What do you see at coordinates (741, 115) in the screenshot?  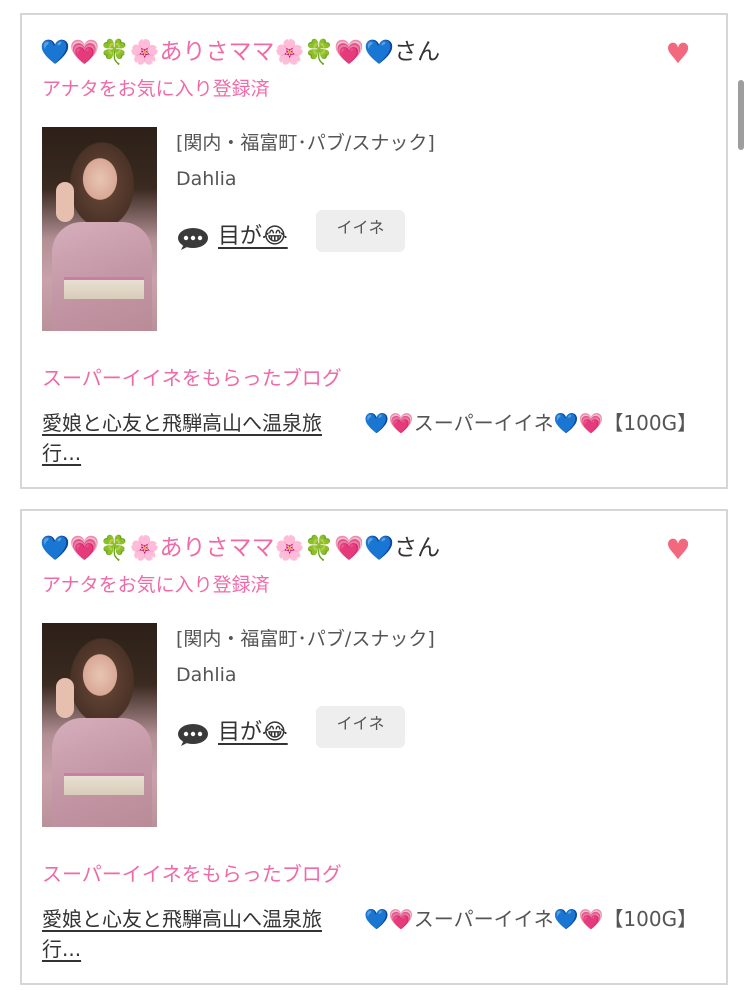 I see `scrollbar` at bounding box center [741, 115].